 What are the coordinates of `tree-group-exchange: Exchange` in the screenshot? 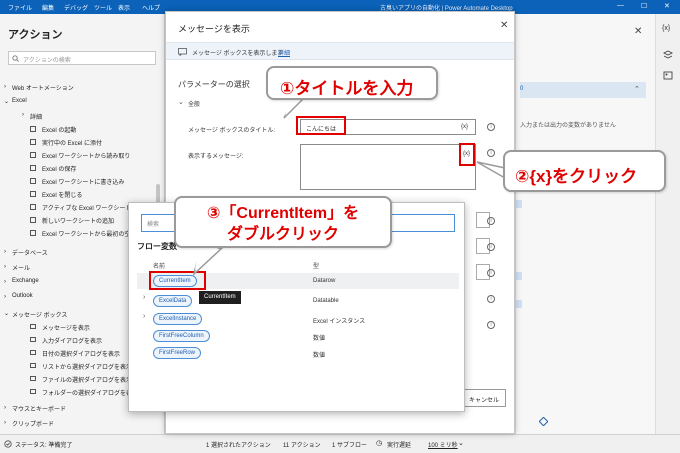 It's located at (25, 281).